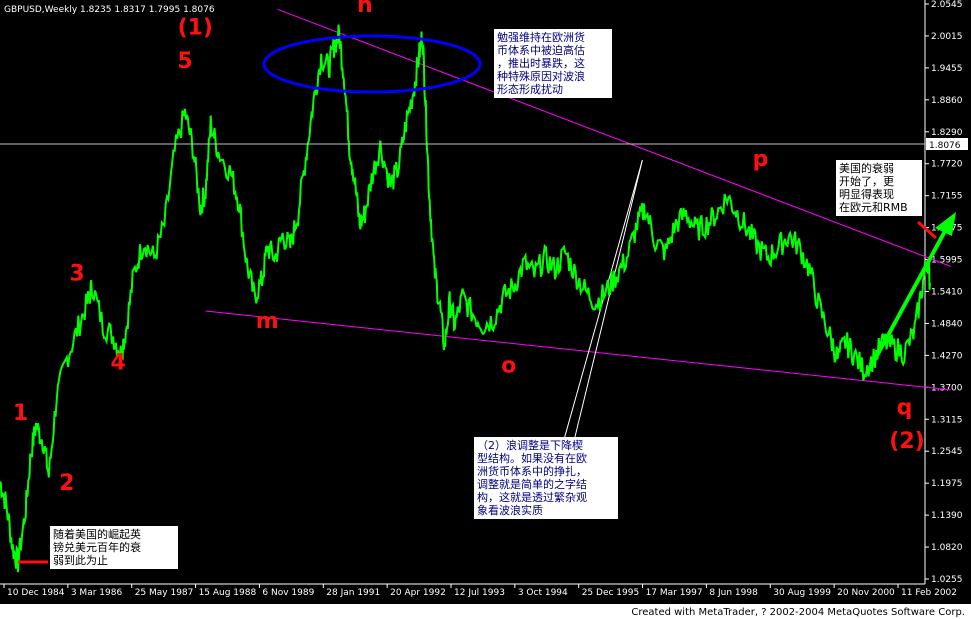 The width and height of the screenshot is (971, 619). Describe the element at coordinates (802, 593) in the screenshot. I see `x-tick-label: 30 Aug 1999` at that location.